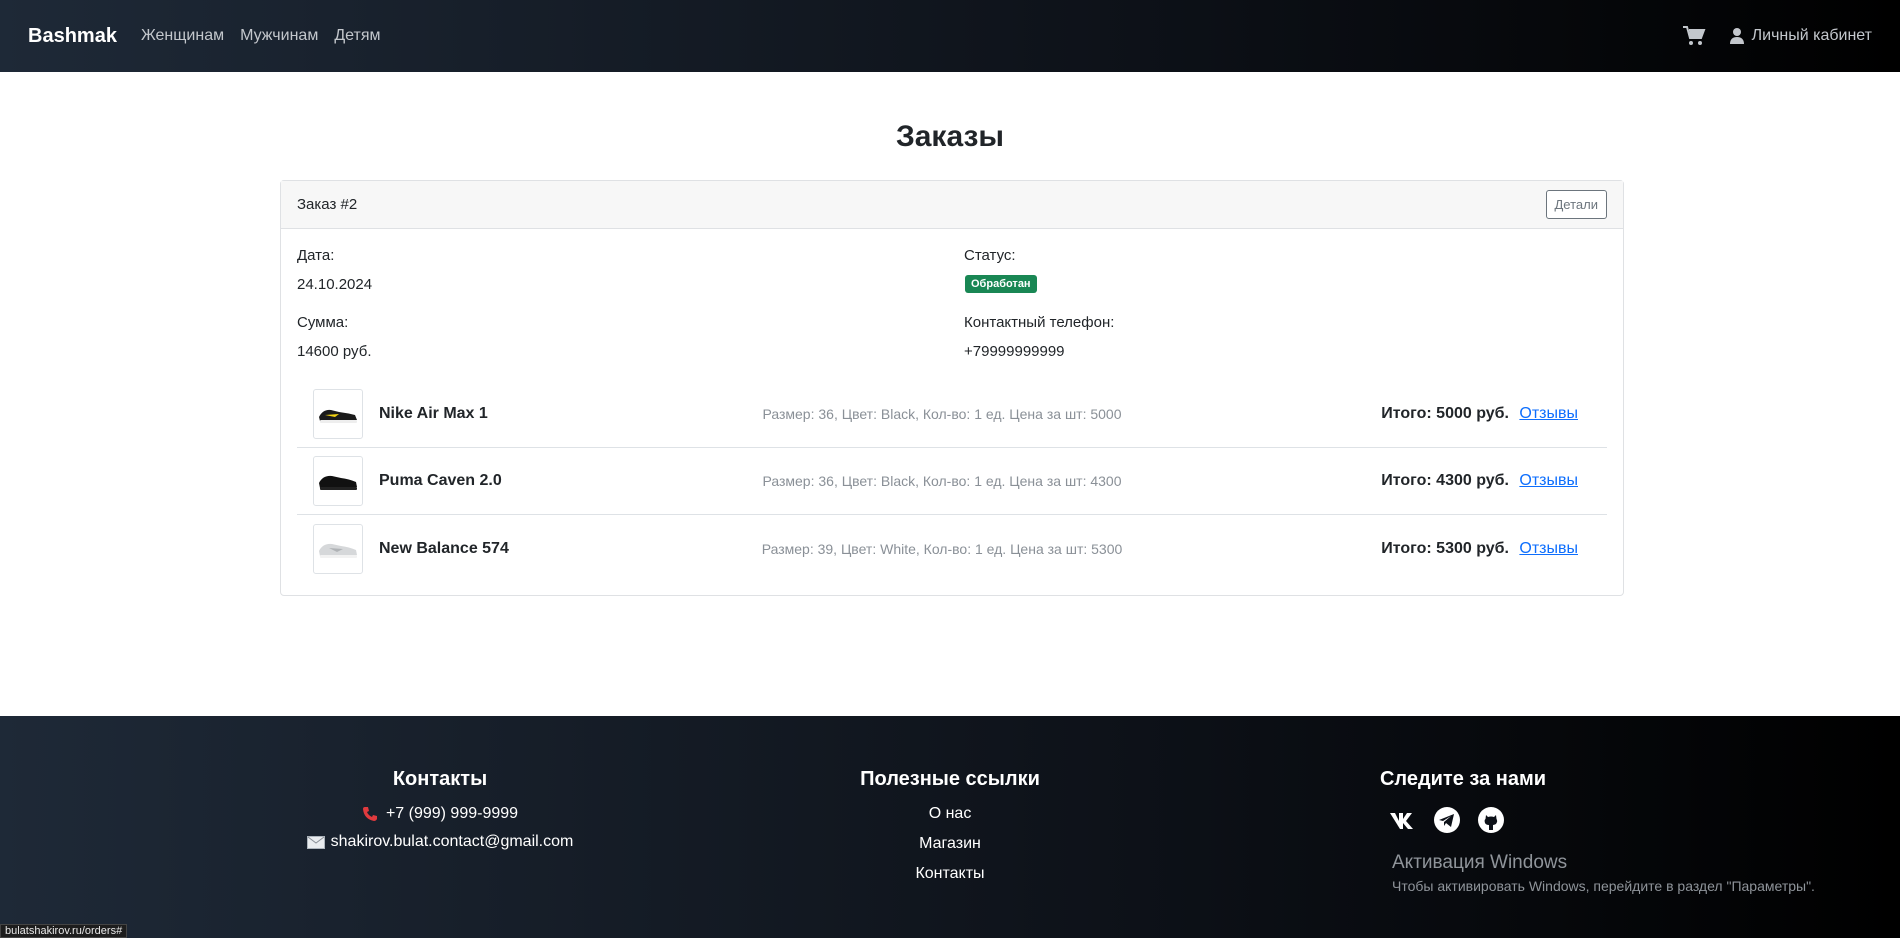 Image resolution: width=1900 pixels, height=938 pixels. I want to click on footer-phone: +7 (999) 999-9999, so click(440, 814).